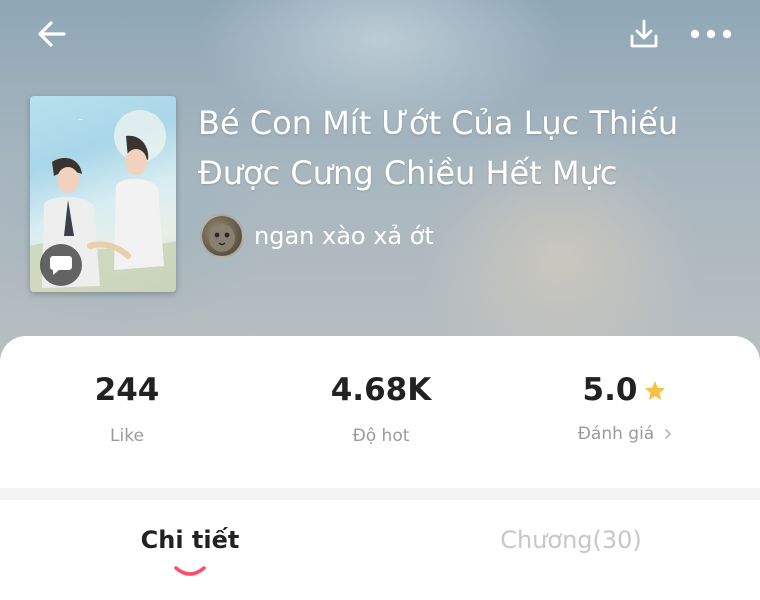 This screenshot has height=600, width=760. I want to click on back-button, so click(52, 34).